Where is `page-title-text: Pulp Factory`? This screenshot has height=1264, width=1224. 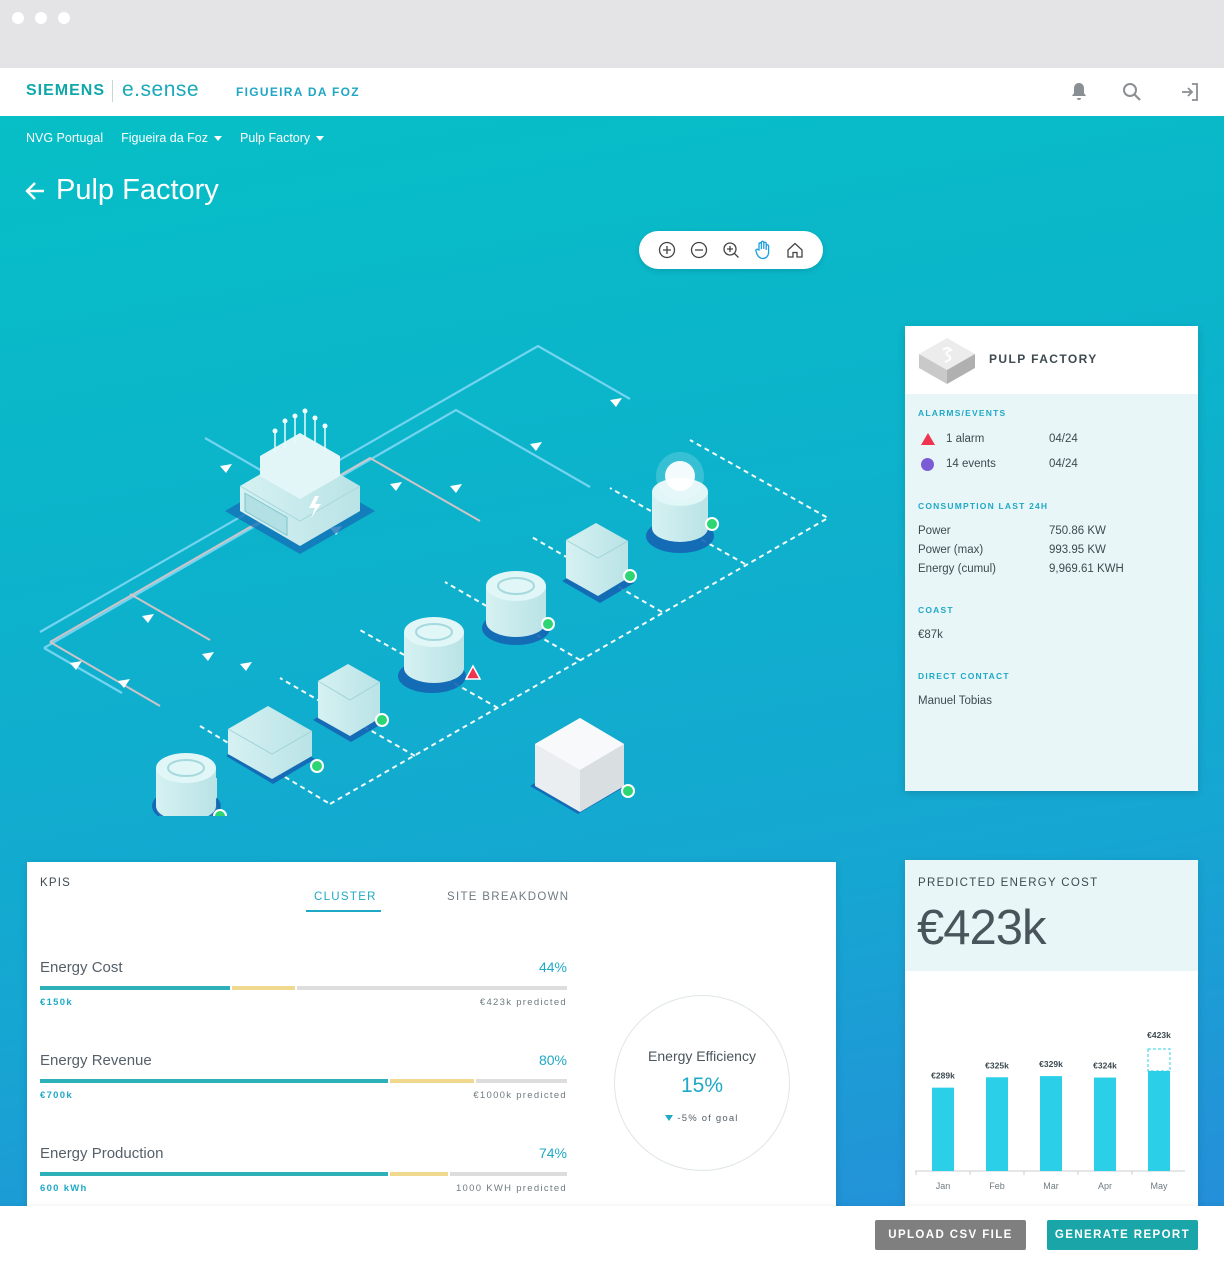 page-title-text: Pulp Factory is located at coordinates (137, 190).